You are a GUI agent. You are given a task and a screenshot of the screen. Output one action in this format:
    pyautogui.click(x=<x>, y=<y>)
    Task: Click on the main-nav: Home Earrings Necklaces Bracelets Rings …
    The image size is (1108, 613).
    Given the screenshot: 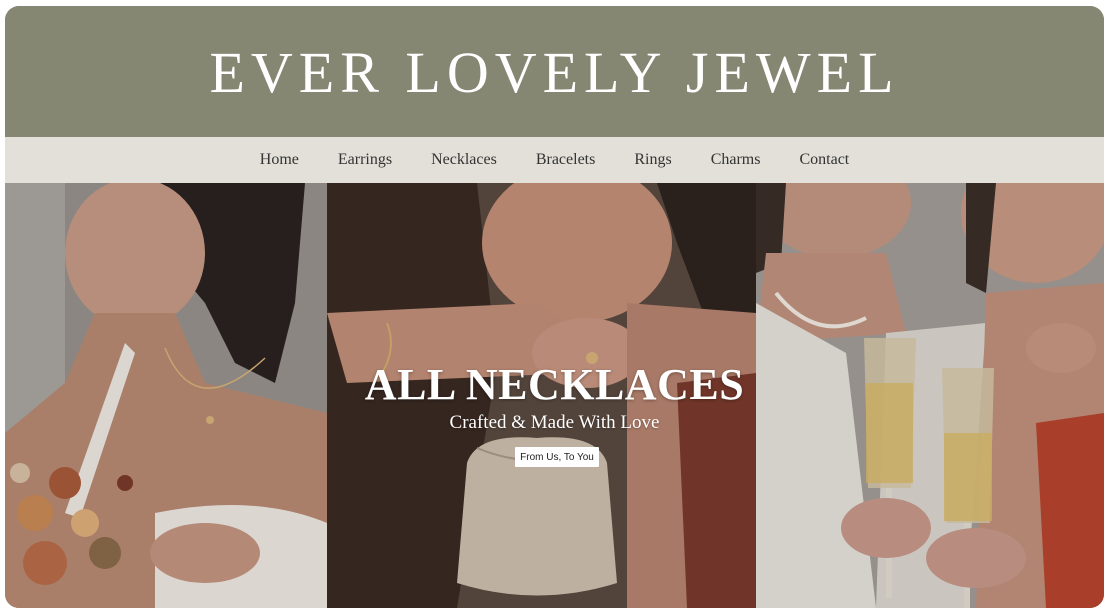 What is the action you would take?
    pyautogui.click(x=554, y=160)
    